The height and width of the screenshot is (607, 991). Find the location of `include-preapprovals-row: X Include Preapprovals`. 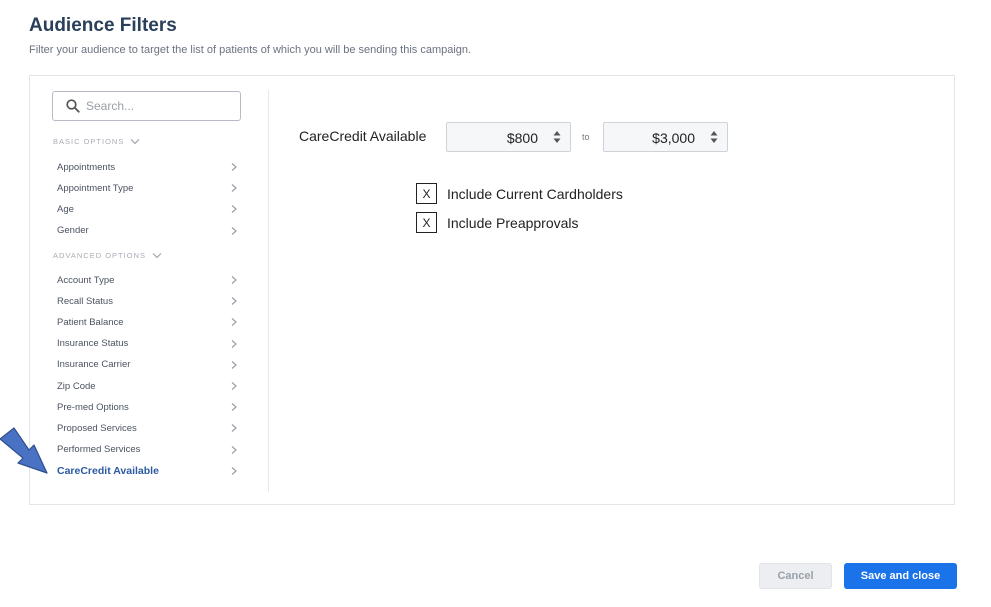

include-preapprovals-row: X Include Preapprovals is located at coordinates (497, 222).